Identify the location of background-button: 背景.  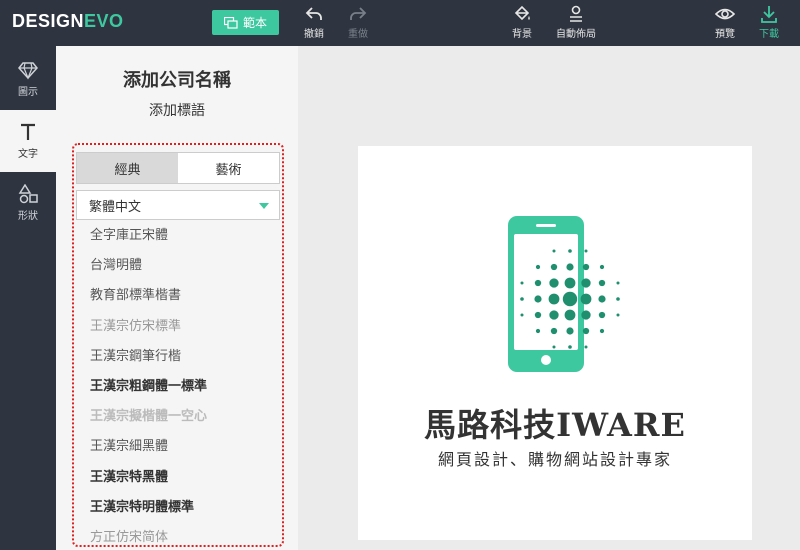
(522, 22).